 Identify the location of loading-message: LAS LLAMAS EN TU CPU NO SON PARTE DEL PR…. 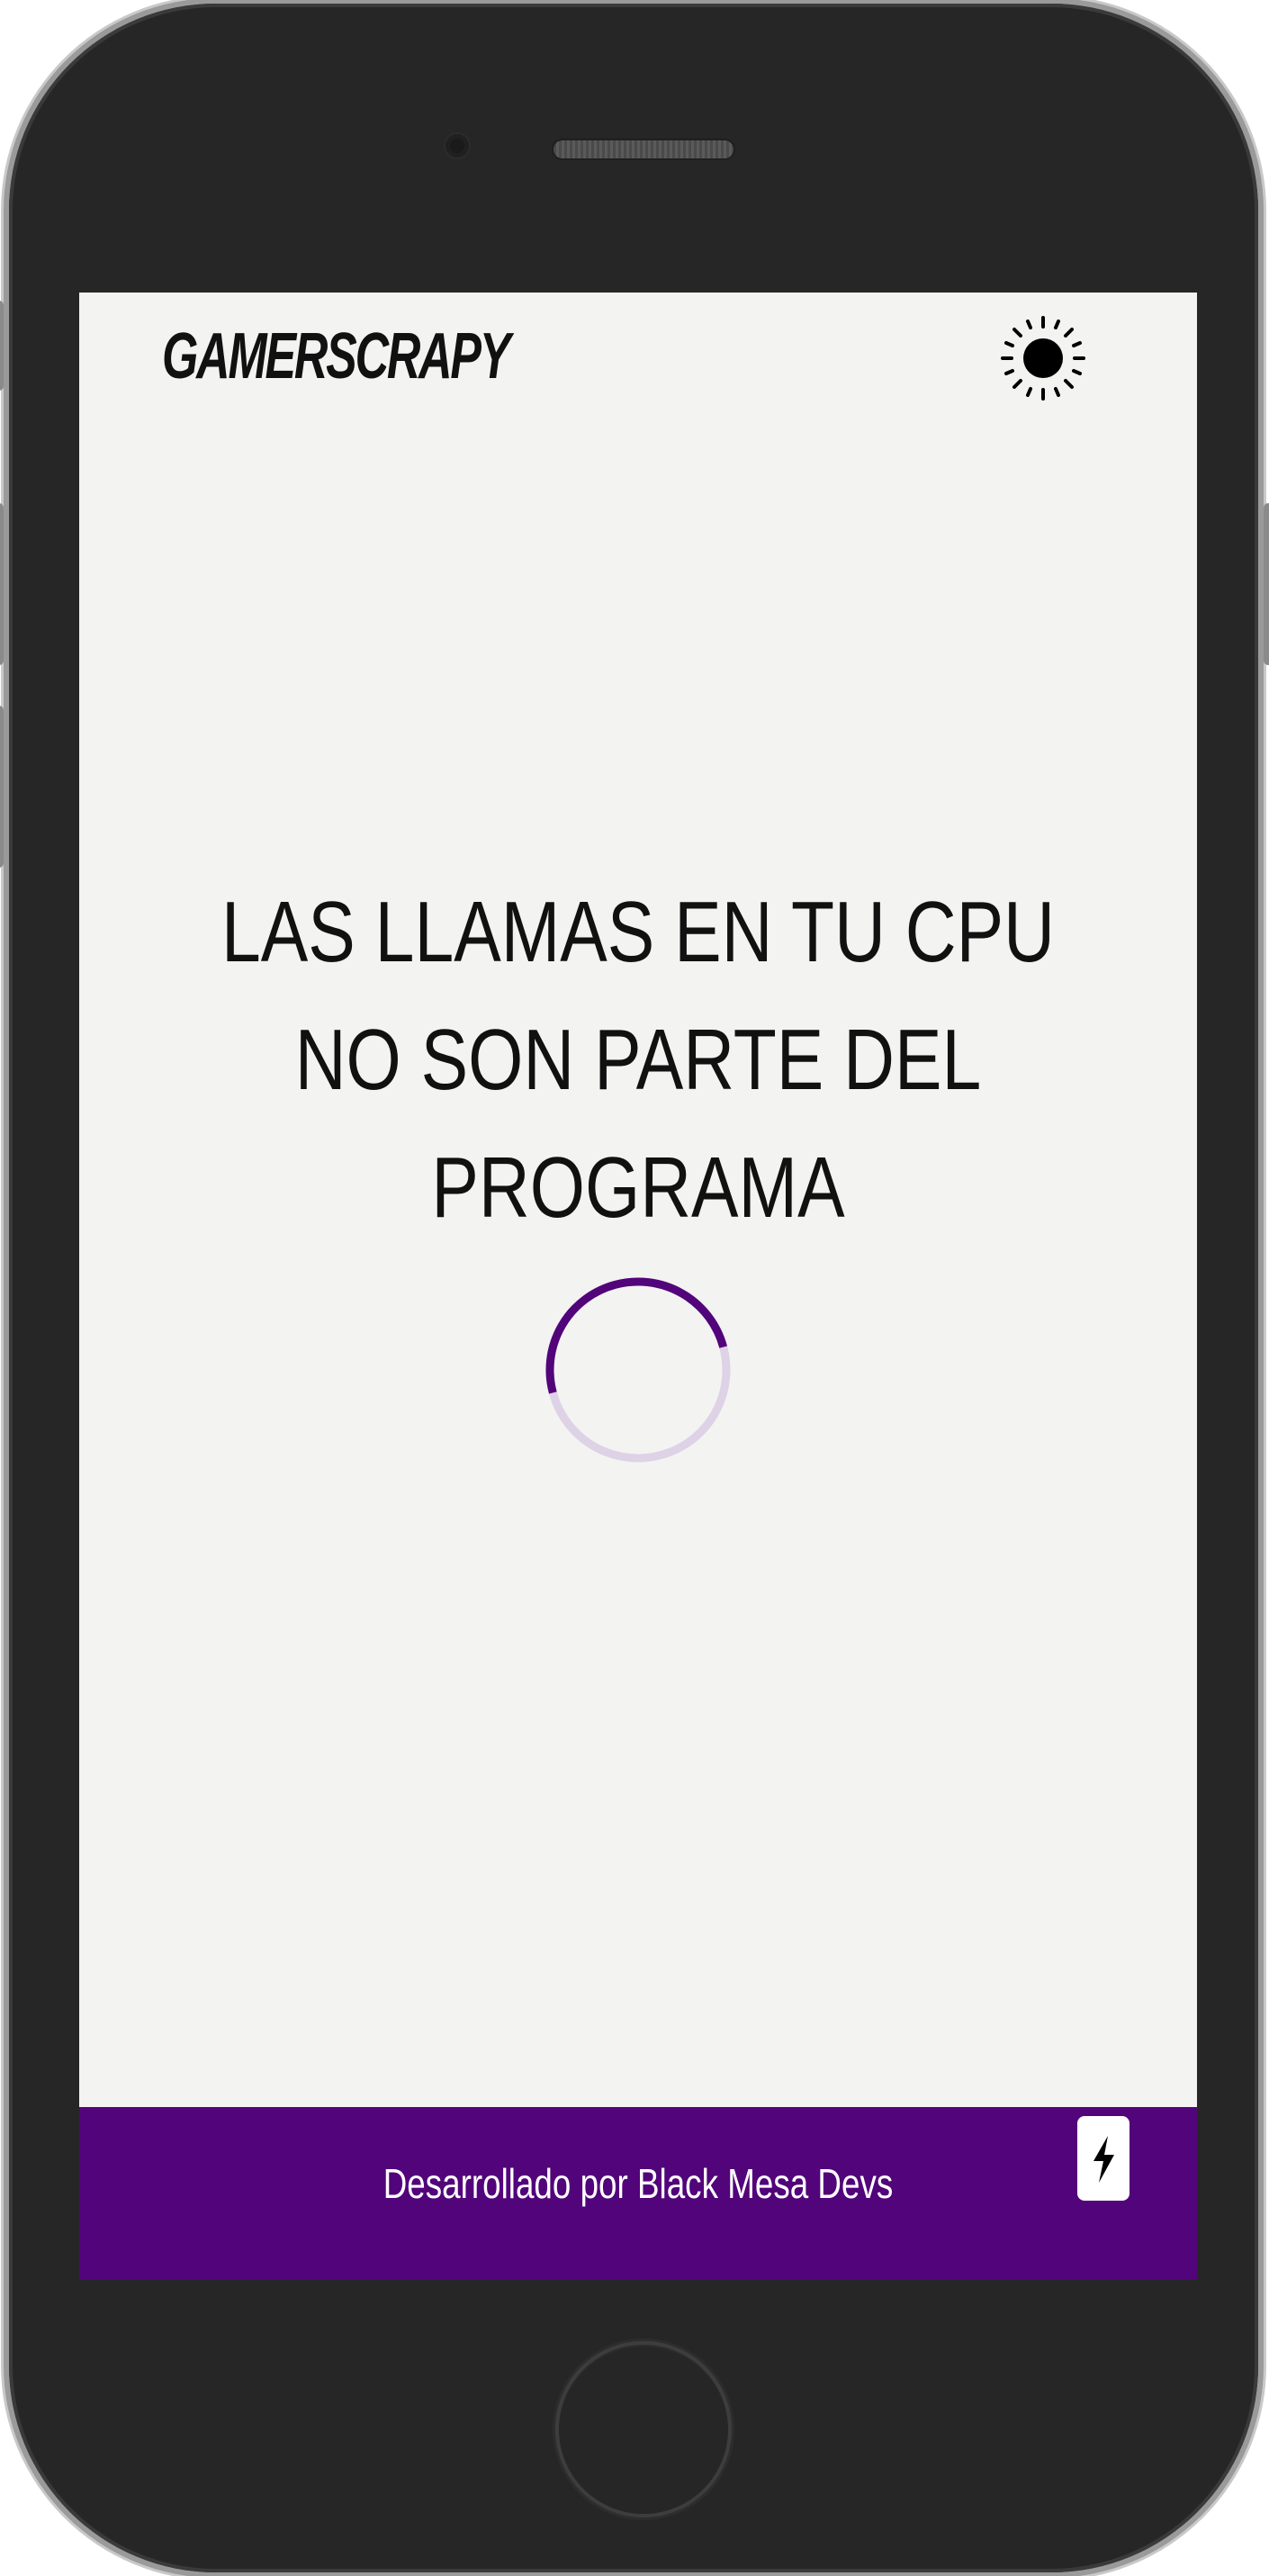
(638, 1060).